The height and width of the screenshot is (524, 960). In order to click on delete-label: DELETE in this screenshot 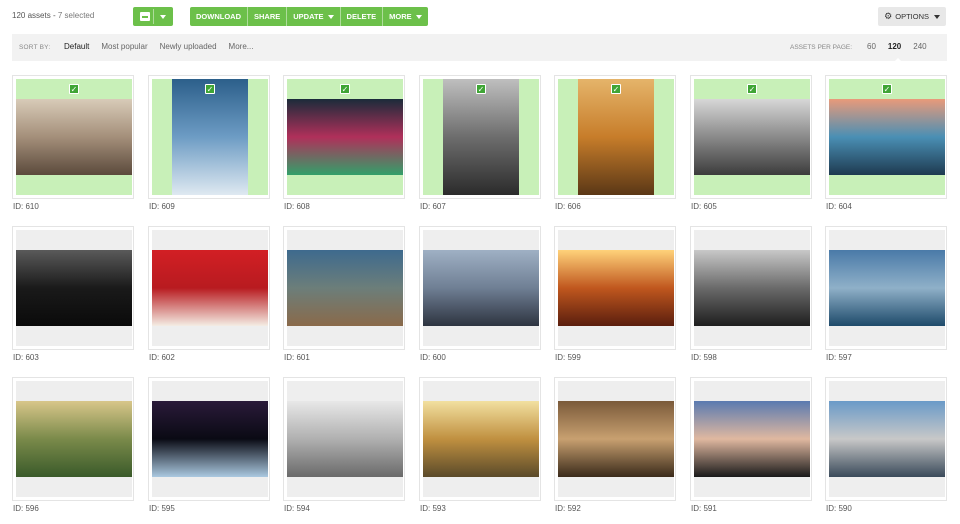, I will do `click(361, 16)`.